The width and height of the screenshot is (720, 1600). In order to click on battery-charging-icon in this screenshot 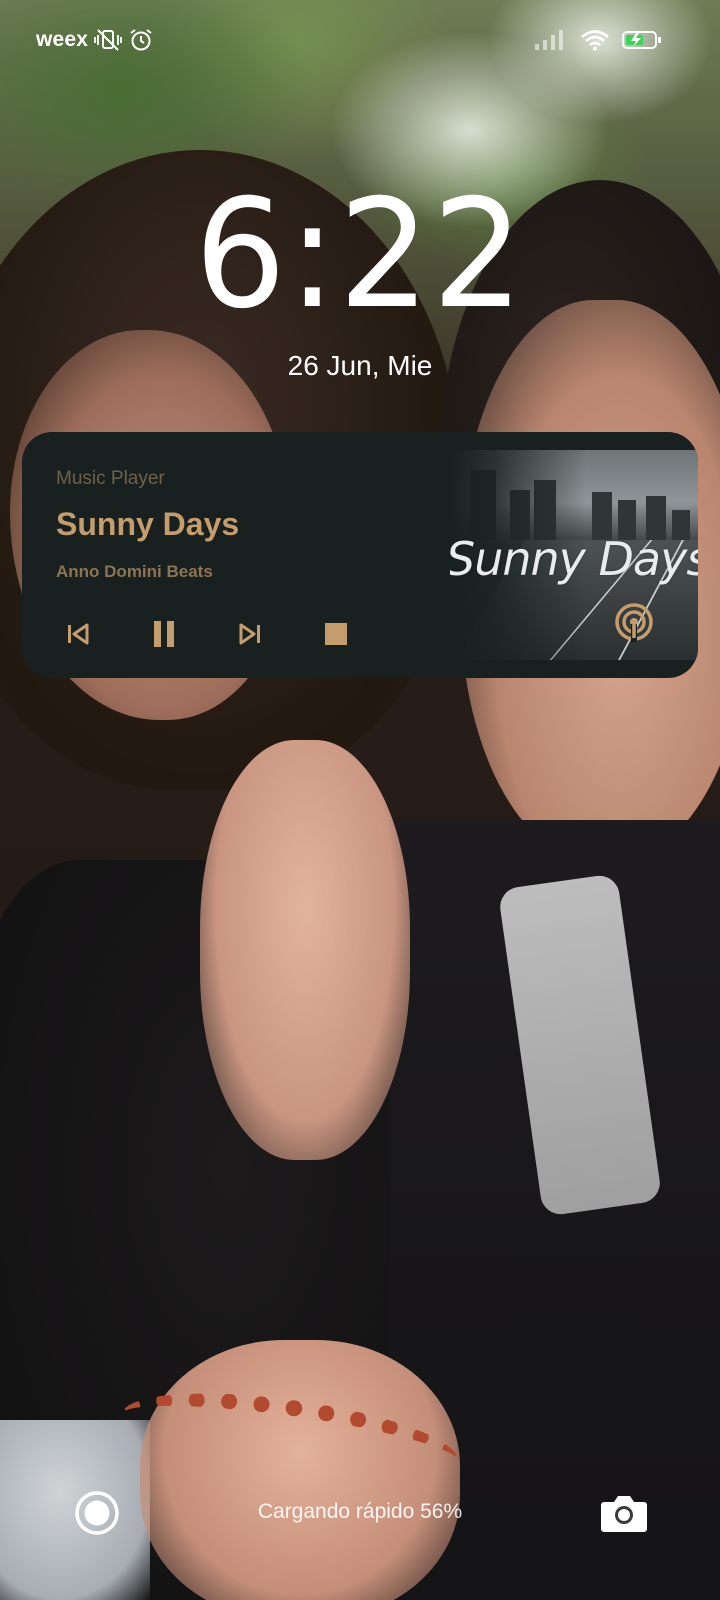, I will do `click(642, 40)`.